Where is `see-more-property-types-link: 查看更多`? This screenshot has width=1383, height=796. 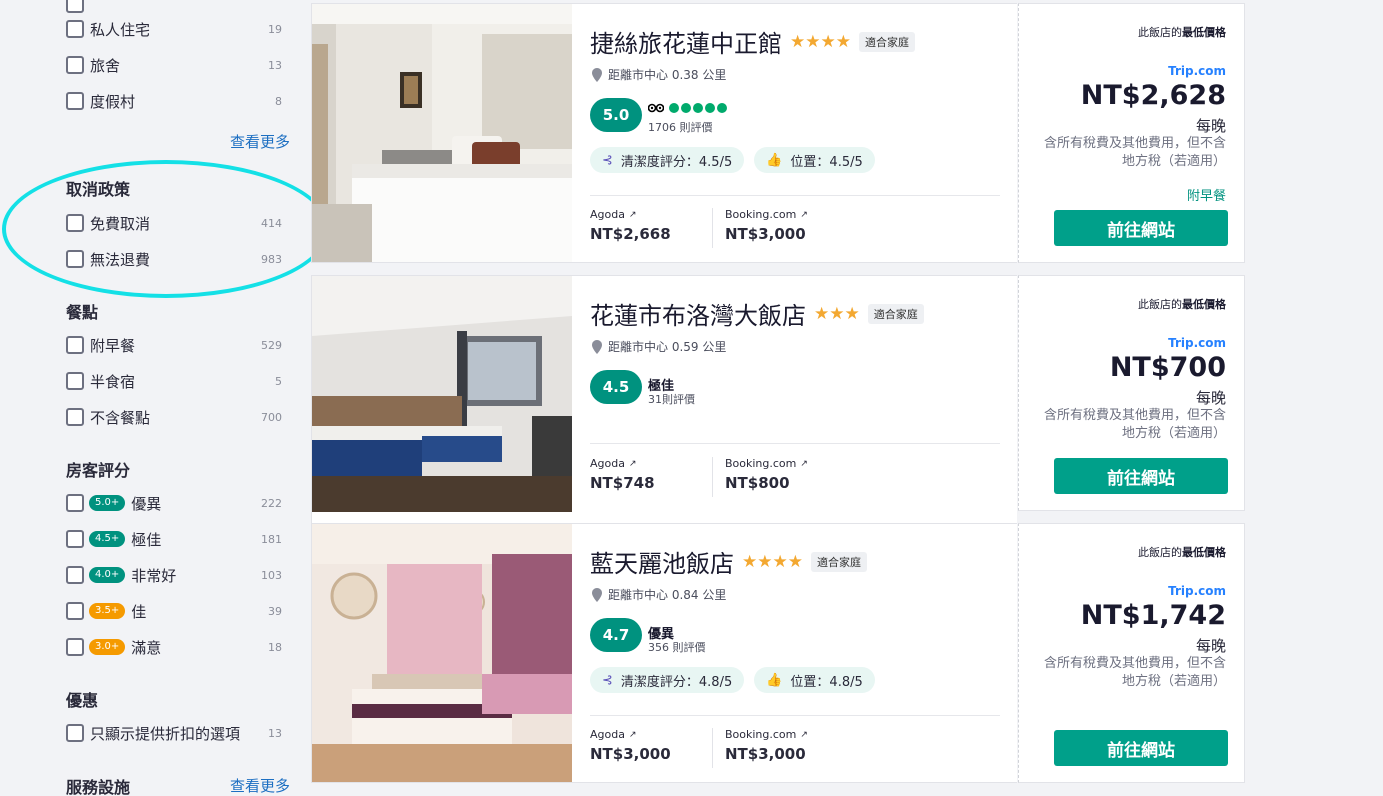
see-more-property-types-link: 查看更多 is located at coordinates (260, 141).